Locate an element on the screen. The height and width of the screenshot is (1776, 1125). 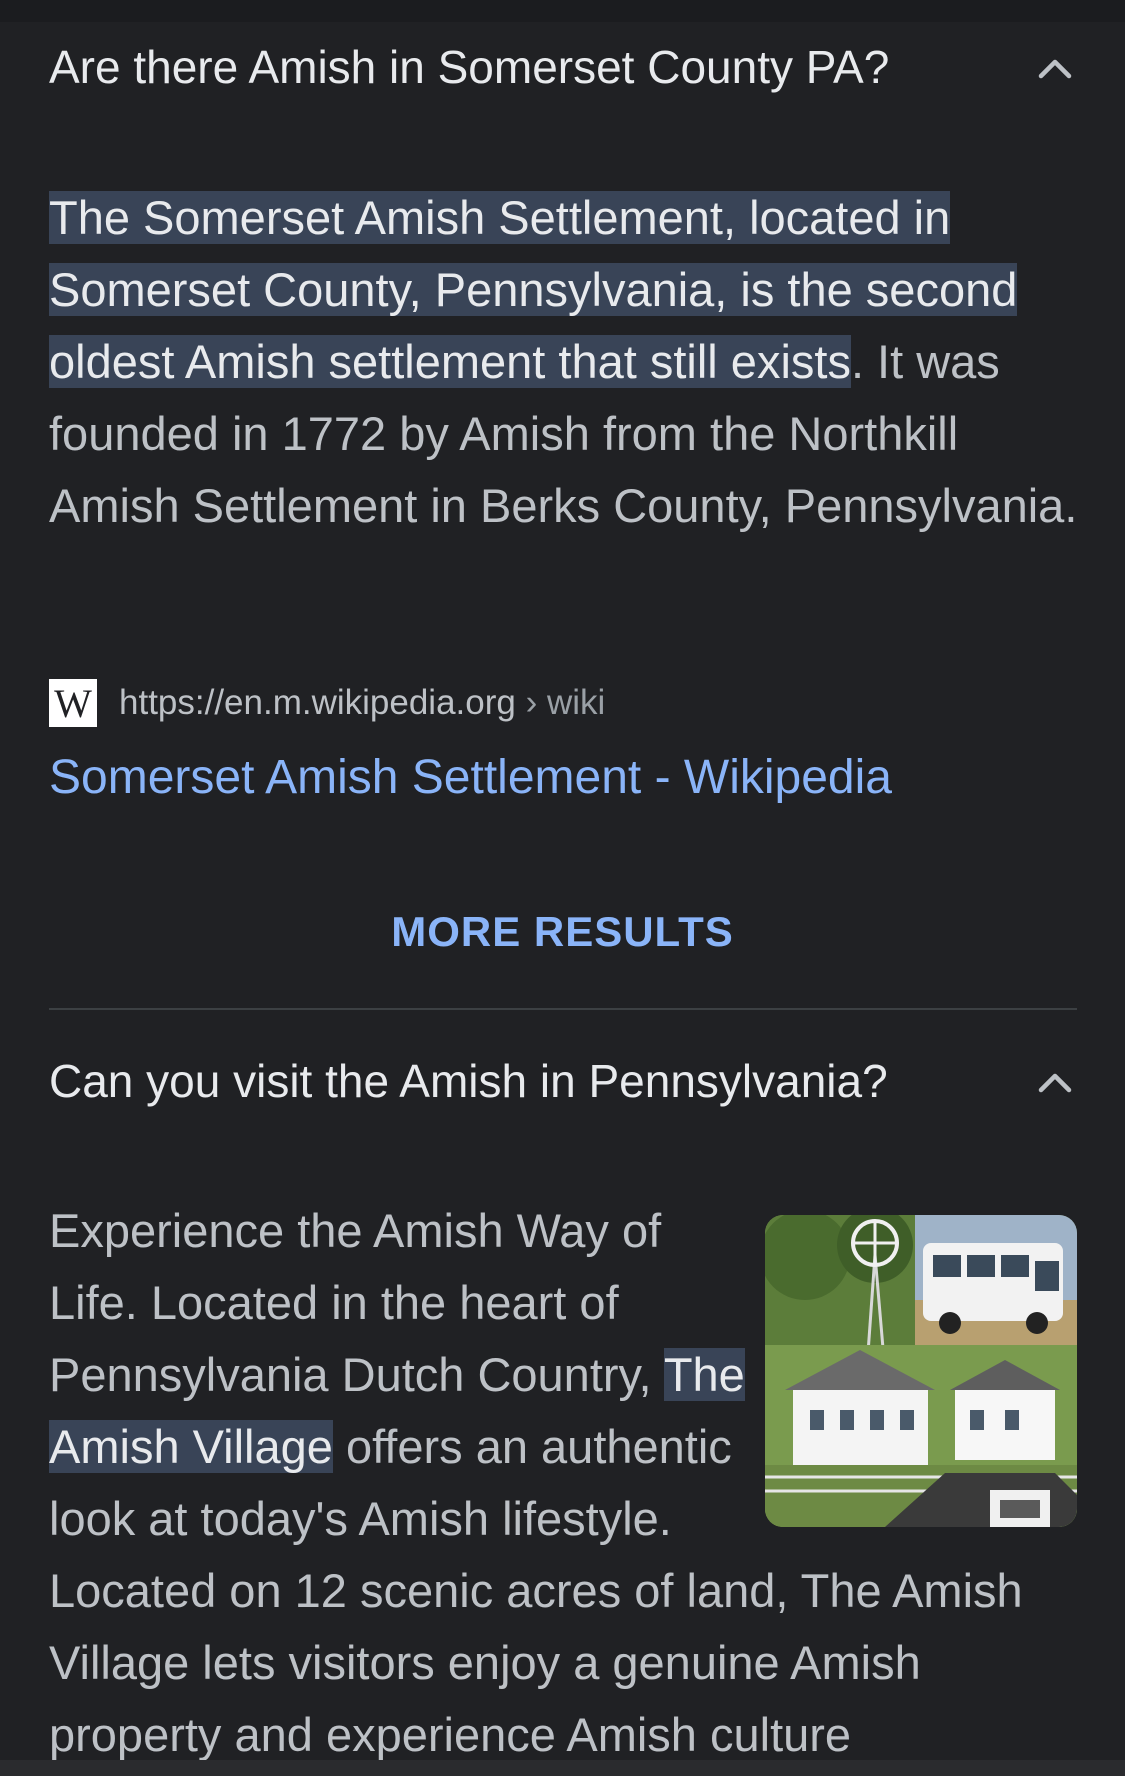
faq-question-row-1: Are there Amish in Somerset County PA? is located at coordinates (563, 68).